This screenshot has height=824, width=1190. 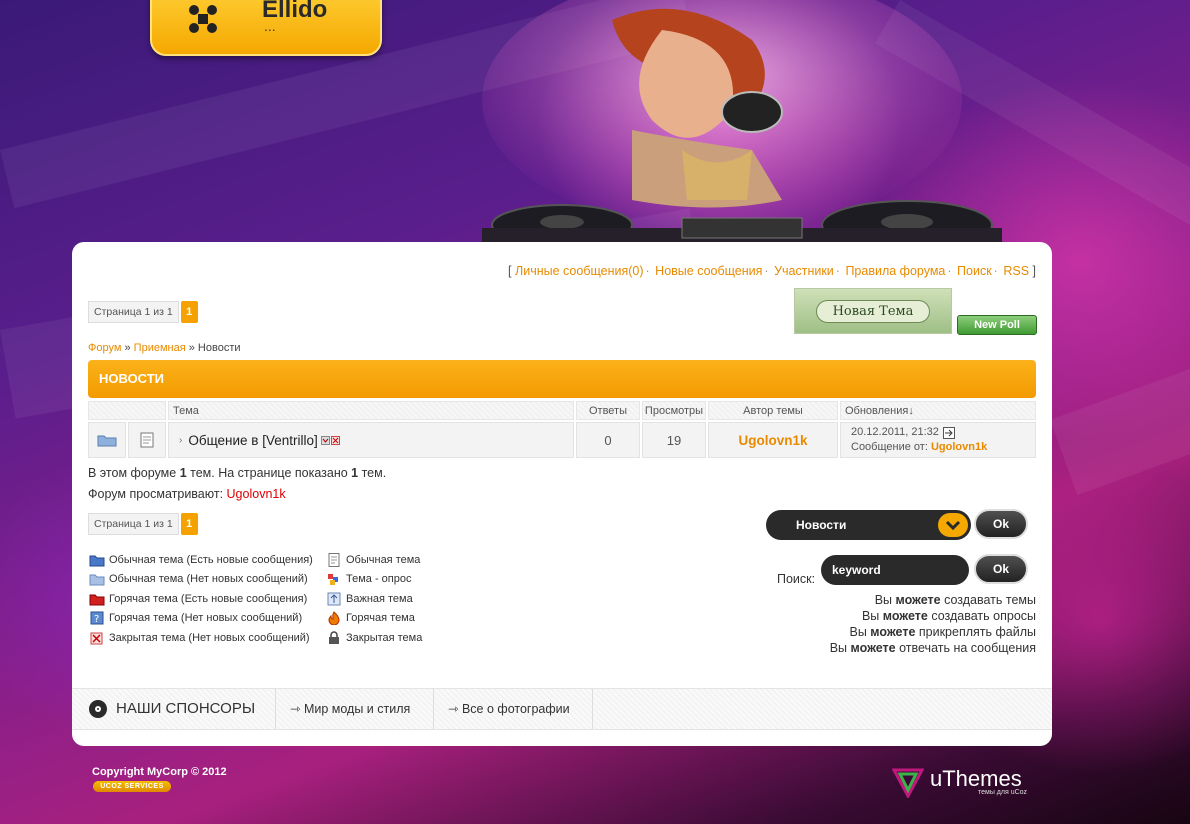 What do you see at coordinates (513, 709) in the screenshot?
I see `sponsor-link-photo: ⇾ Все о фотографии` at bounding box center [513, 709].